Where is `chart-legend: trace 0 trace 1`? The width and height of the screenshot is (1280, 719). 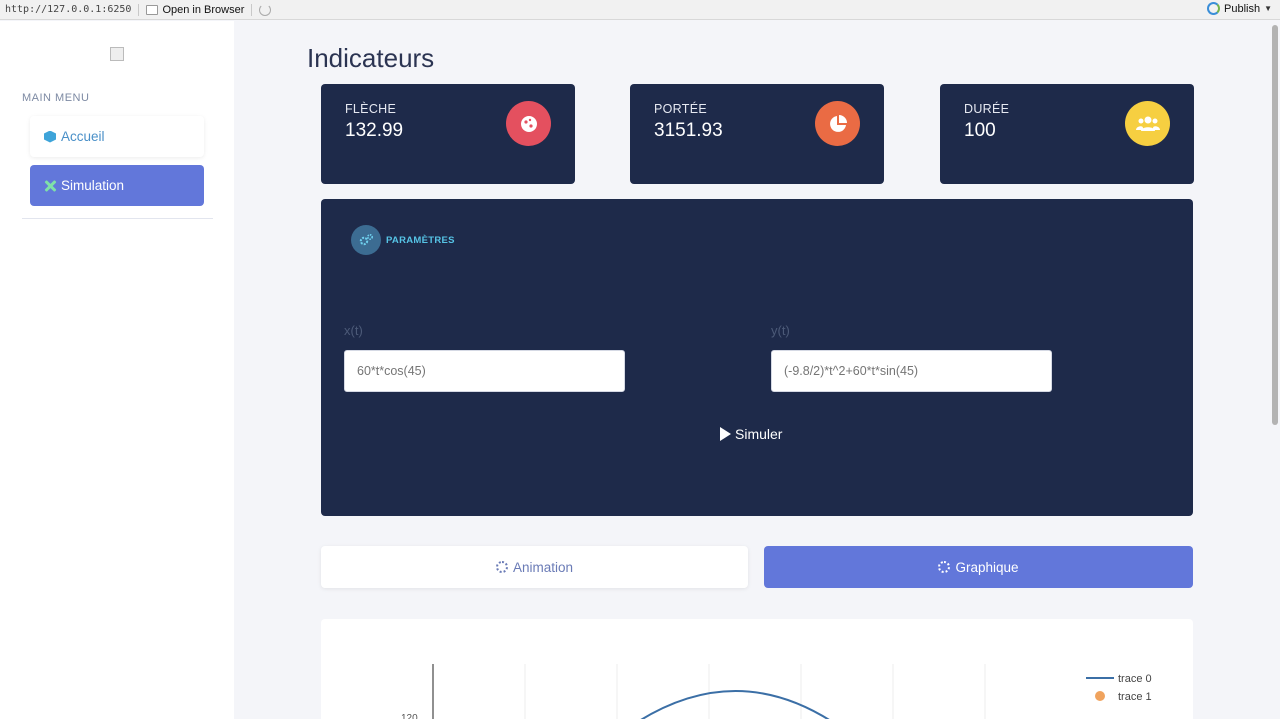
chart-legend: trace 0 trace 1 is located at coordinates (1119, 688).